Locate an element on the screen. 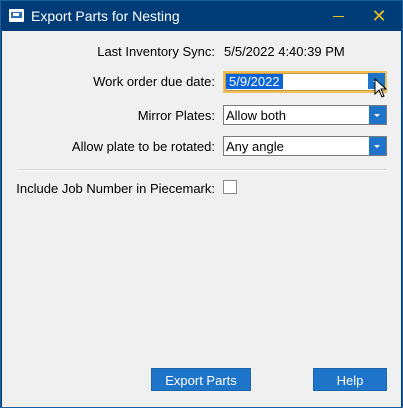  close-icon: ✕ is located at coordinates (379, 16).